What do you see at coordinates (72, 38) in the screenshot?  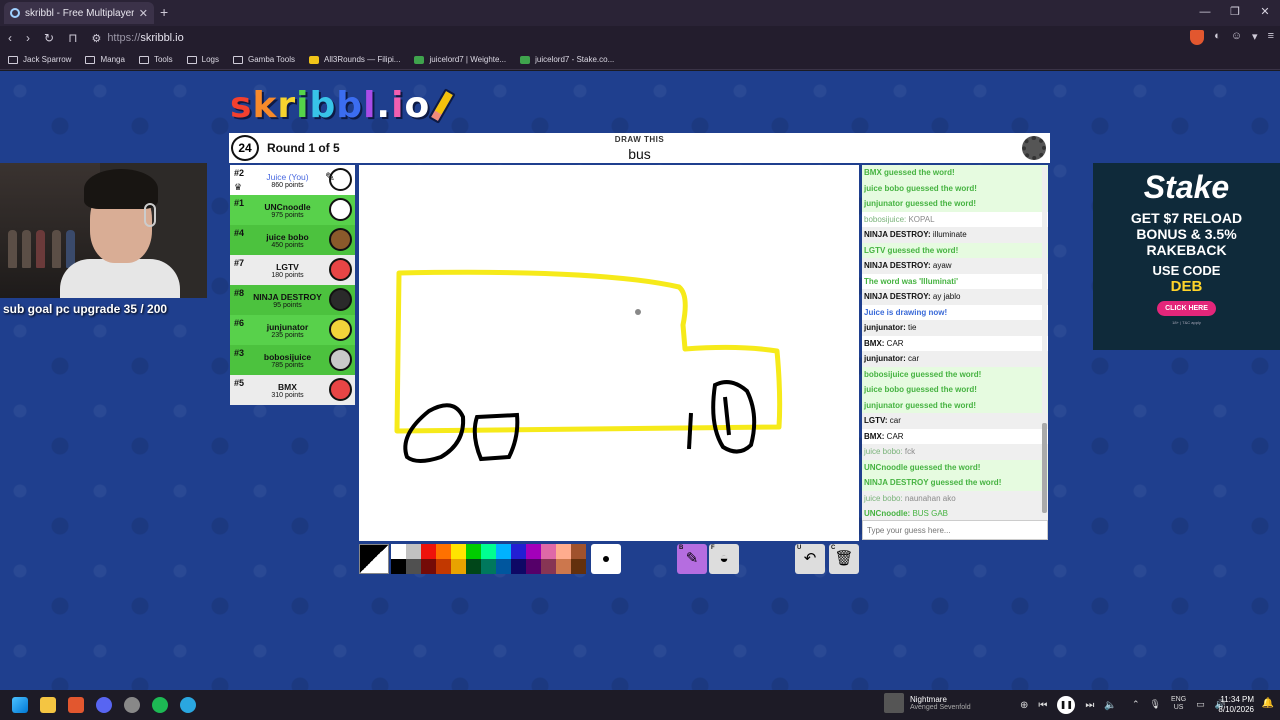 I see `bookmark-icon: ⊓` at bounding box center [72, 38].